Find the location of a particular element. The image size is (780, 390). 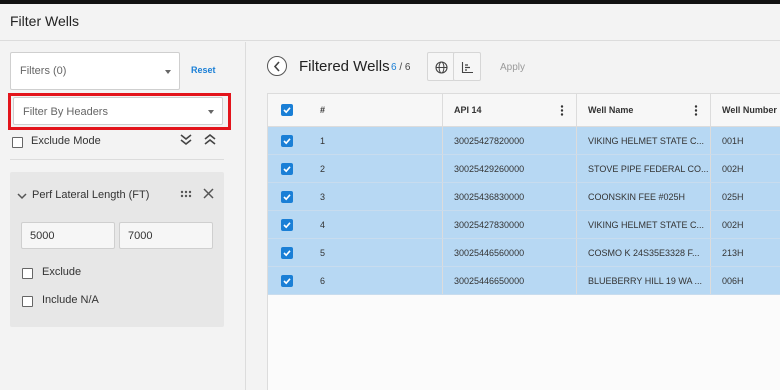

select-all-cell is located at coordinates (287, 110).